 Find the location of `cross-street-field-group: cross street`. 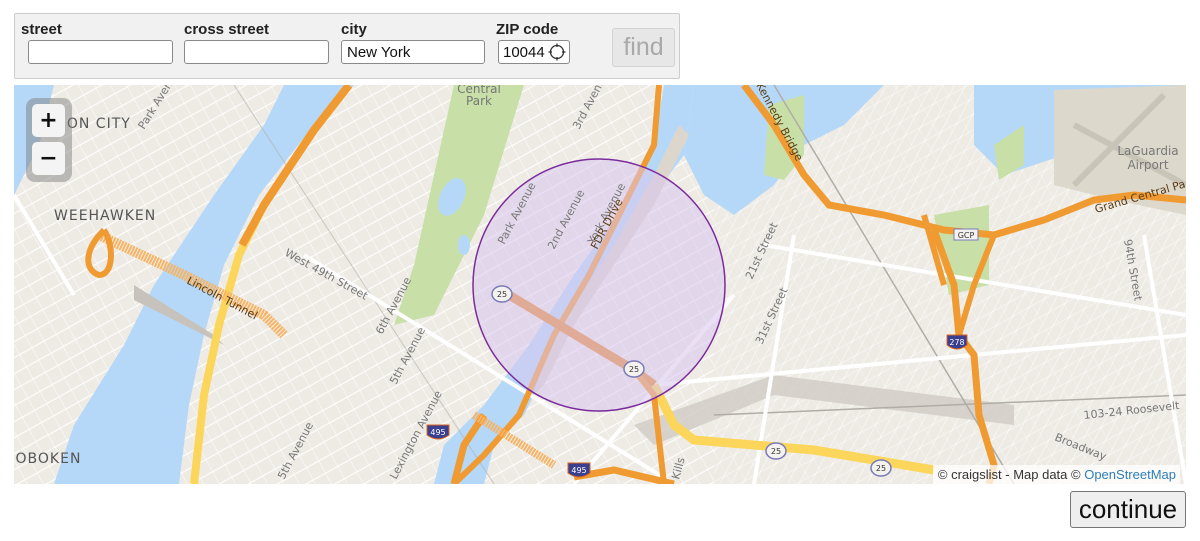

cross-street-field-group: cross street is located at coordinates (253, 43).